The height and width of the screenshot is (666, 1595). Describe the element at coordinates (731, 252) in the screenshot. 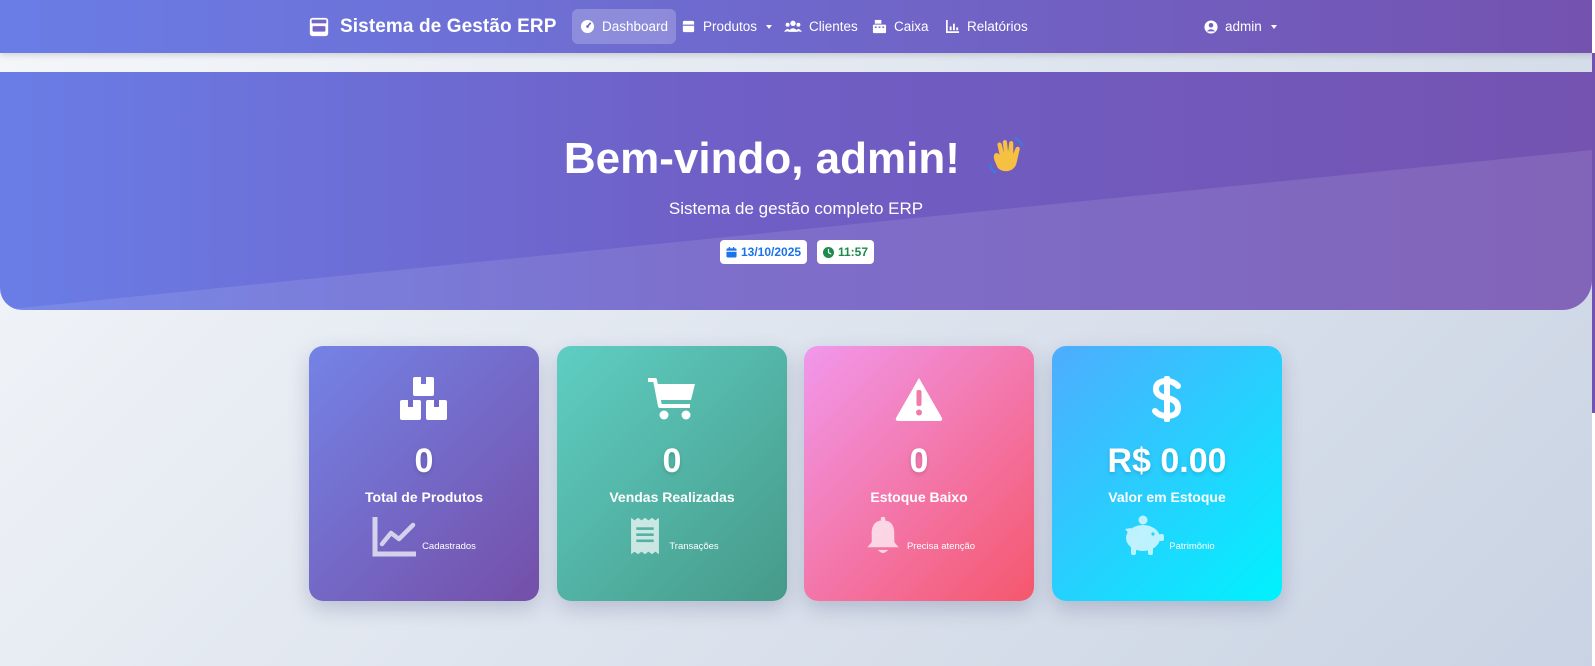

I see `calendar-icon` at that location.